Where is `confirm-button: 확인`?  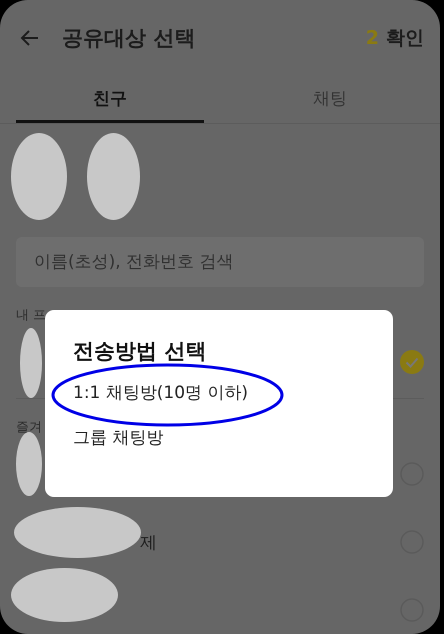 confirm-button: 확인 is located at coordinates (405, 38).